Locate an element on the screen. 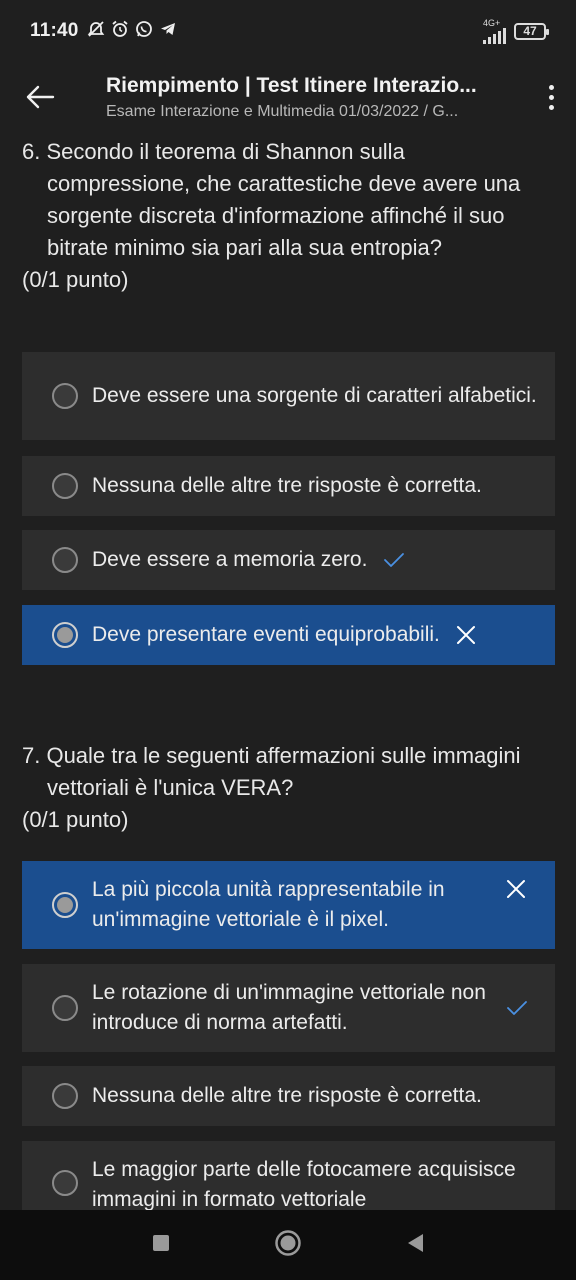  recents-button is located at coordinates (161, 1245).